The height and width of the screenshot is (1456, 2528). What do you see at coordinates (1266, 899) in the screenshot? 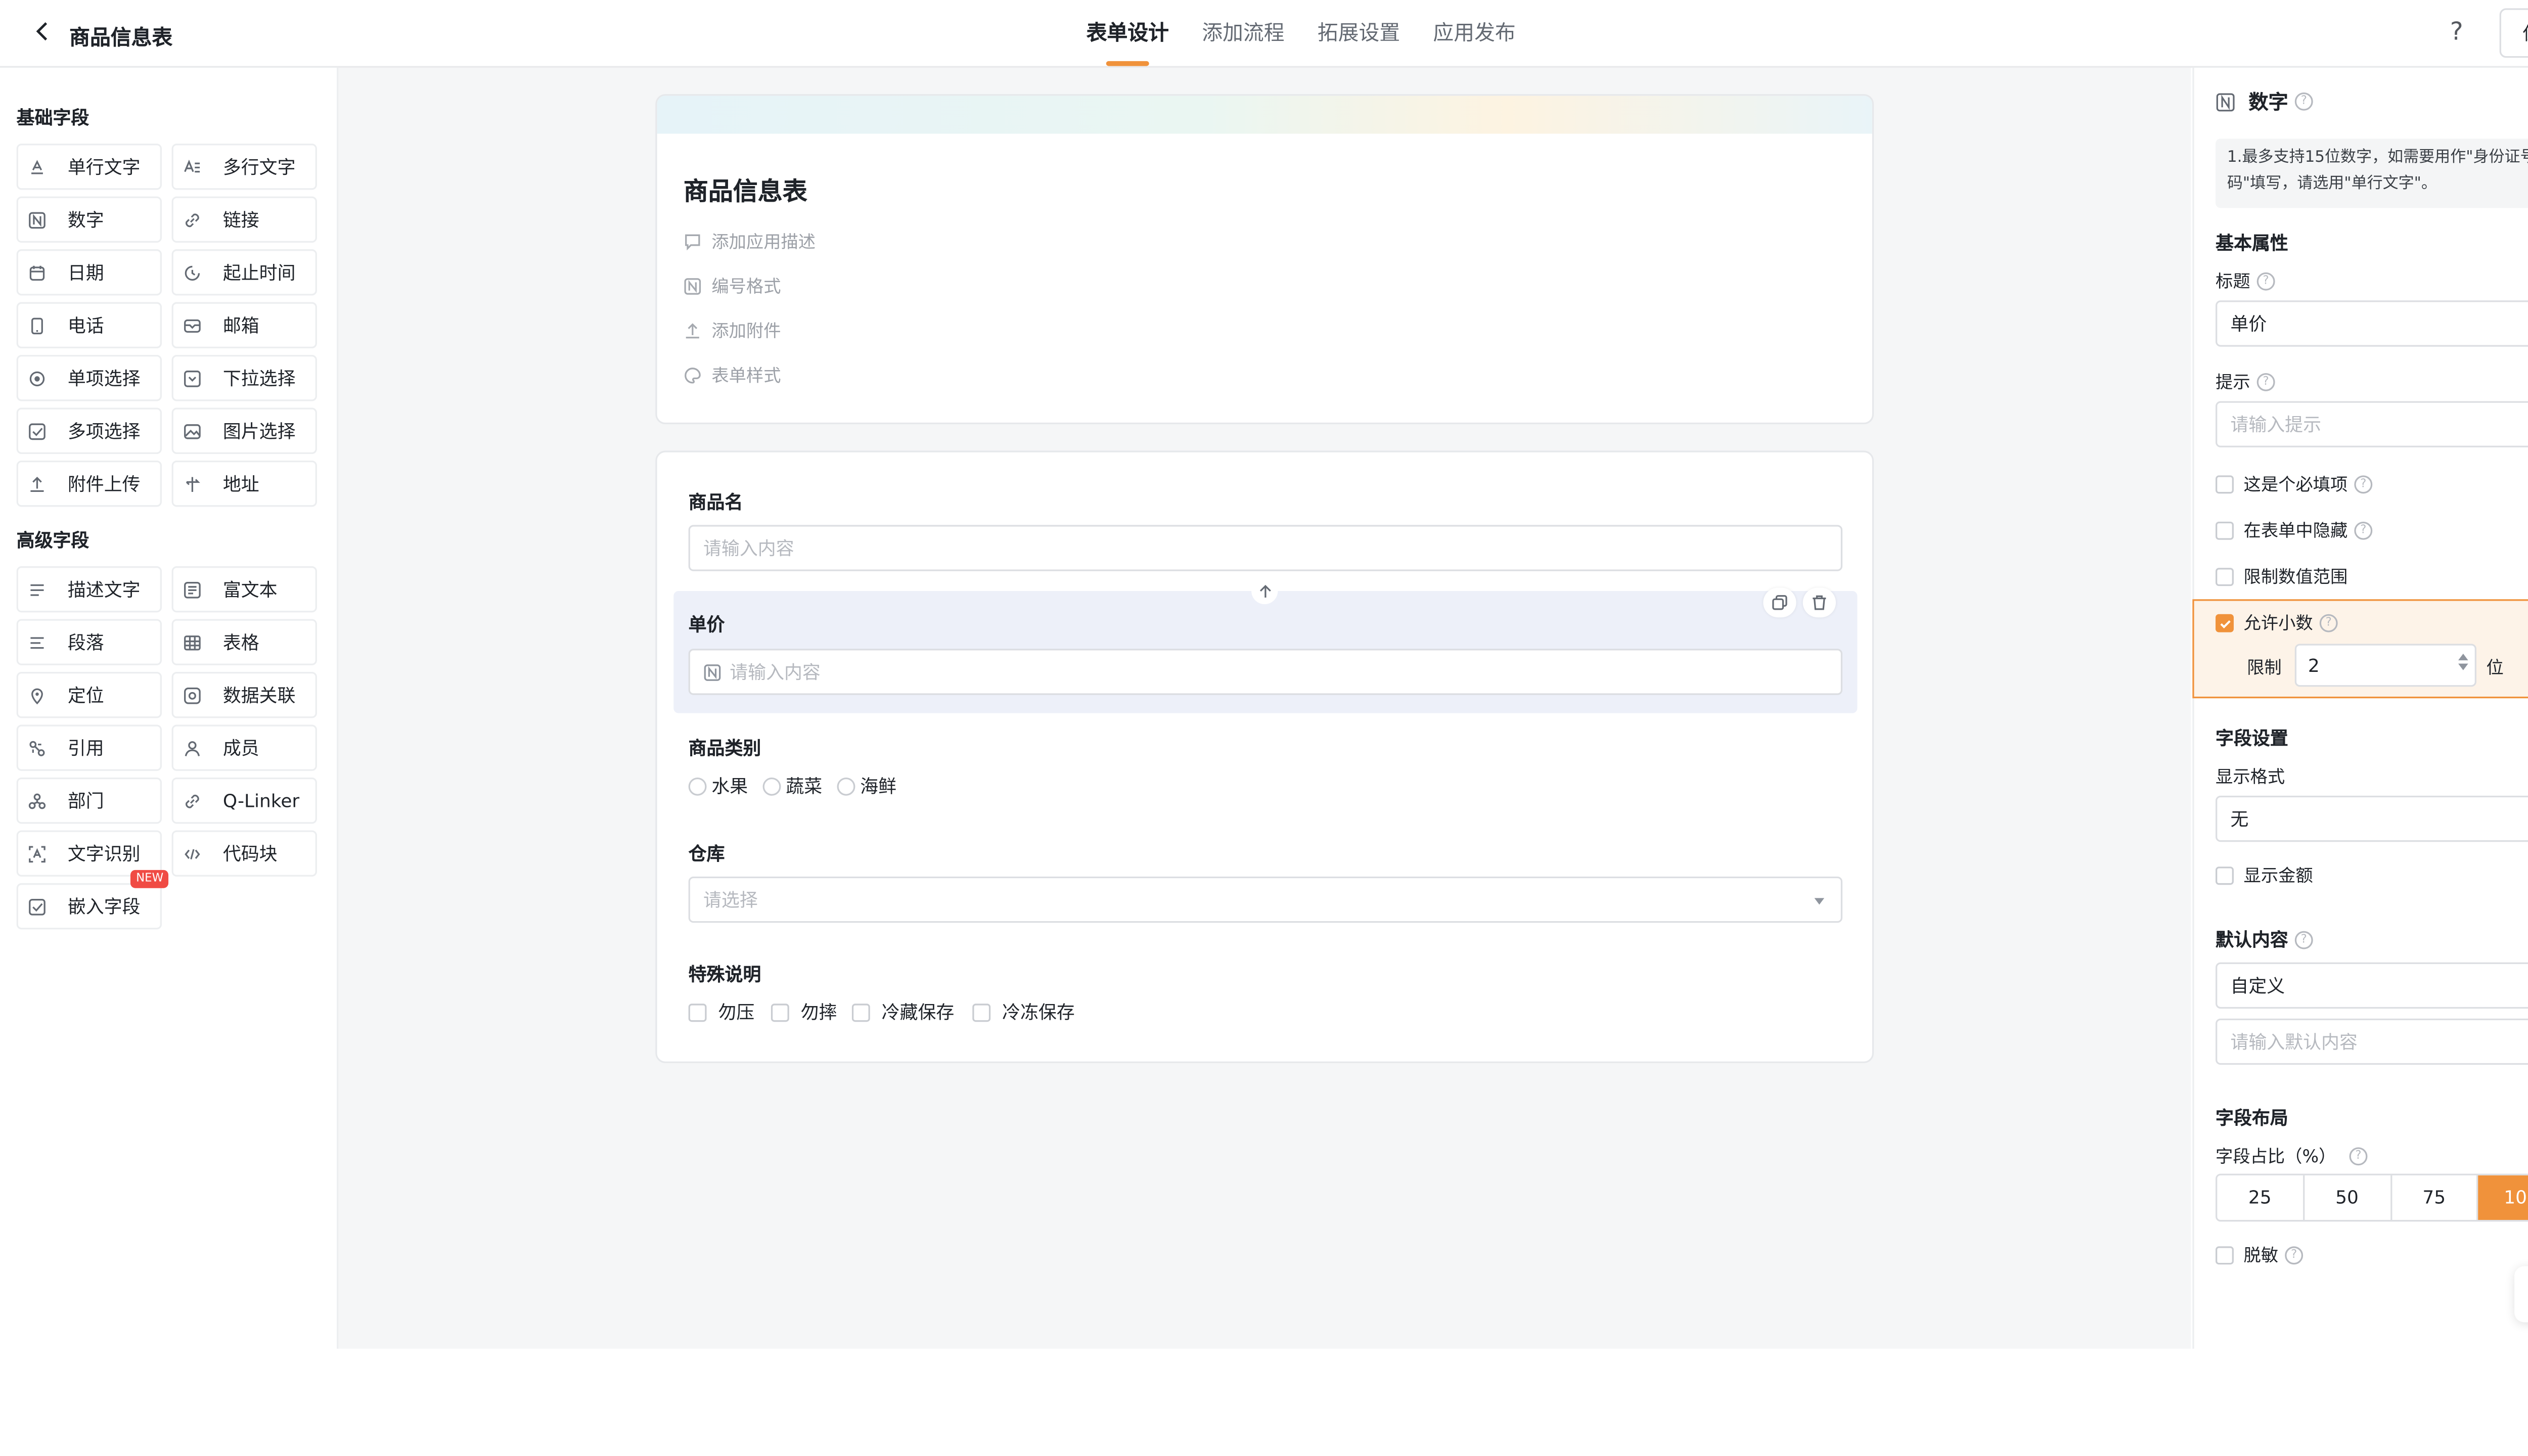
I see `warehouse-select: 请选择` at bounding box center [1266, 899].